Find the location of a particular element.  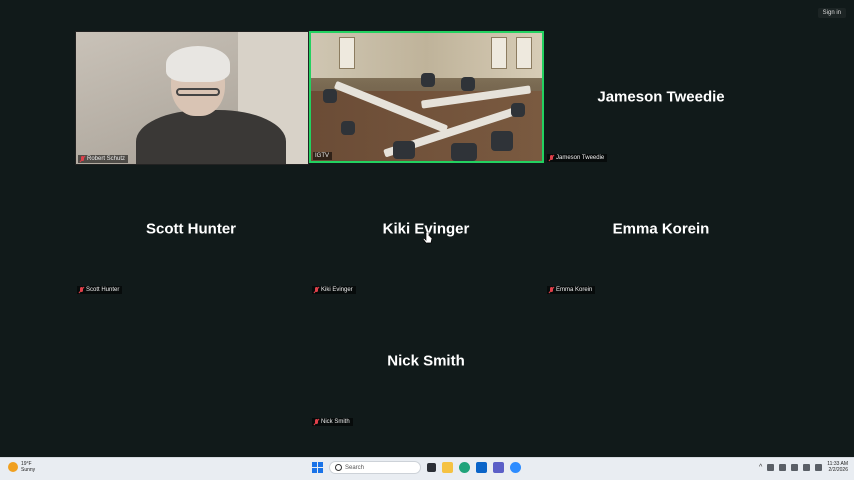

edge-icon is located at coordinates (464, 467).